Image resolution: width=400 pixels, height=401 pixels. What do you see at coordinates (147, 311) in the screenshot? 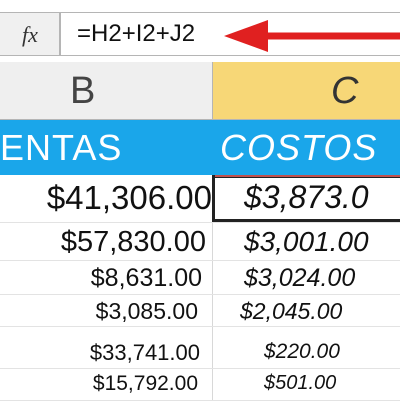
I see `ventas-cell: $3,085.00` at bounding box center [147, 311].